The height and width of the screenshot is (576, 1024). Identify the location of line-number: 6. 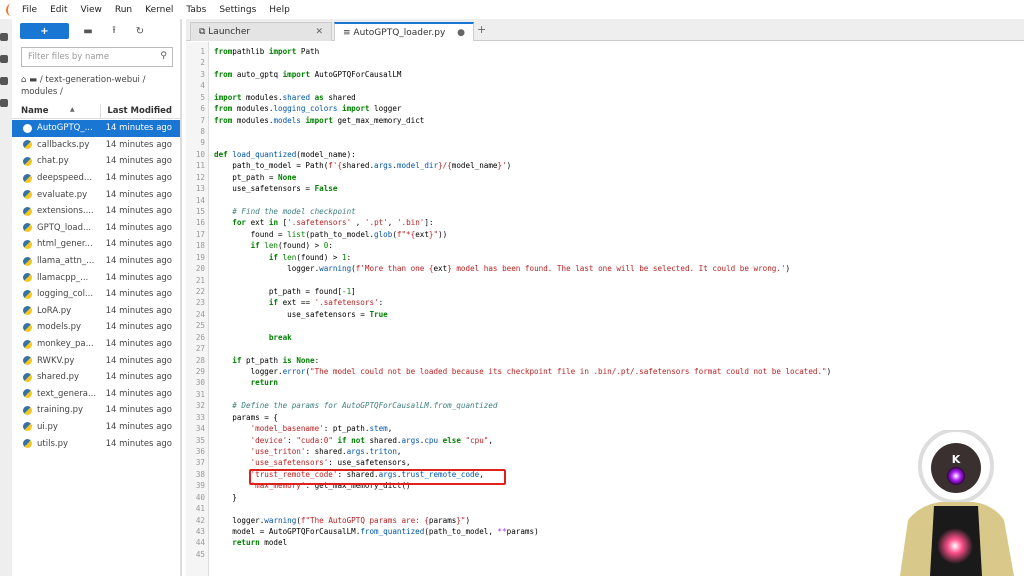
(202, 109).